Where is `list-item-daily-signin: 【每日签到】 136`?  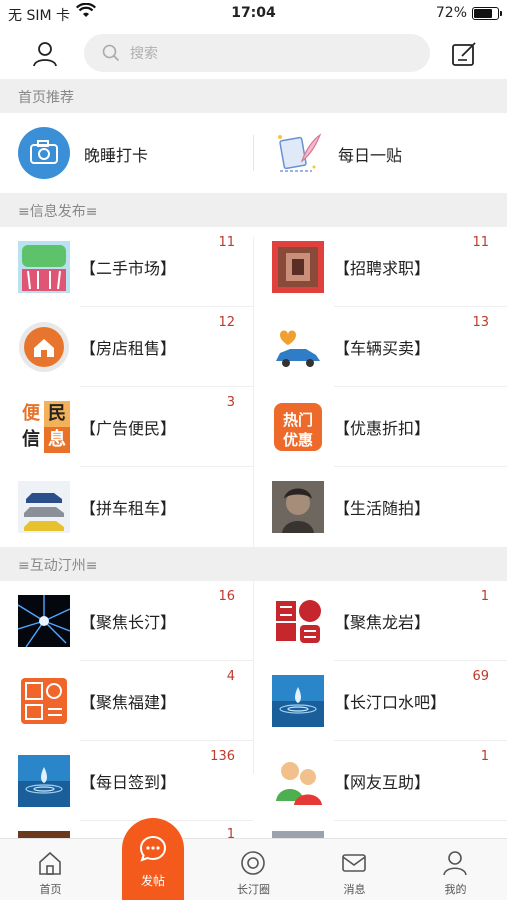 list-item-daily-signin: 【每日签到】 136 is located at coordinates (126, 781).